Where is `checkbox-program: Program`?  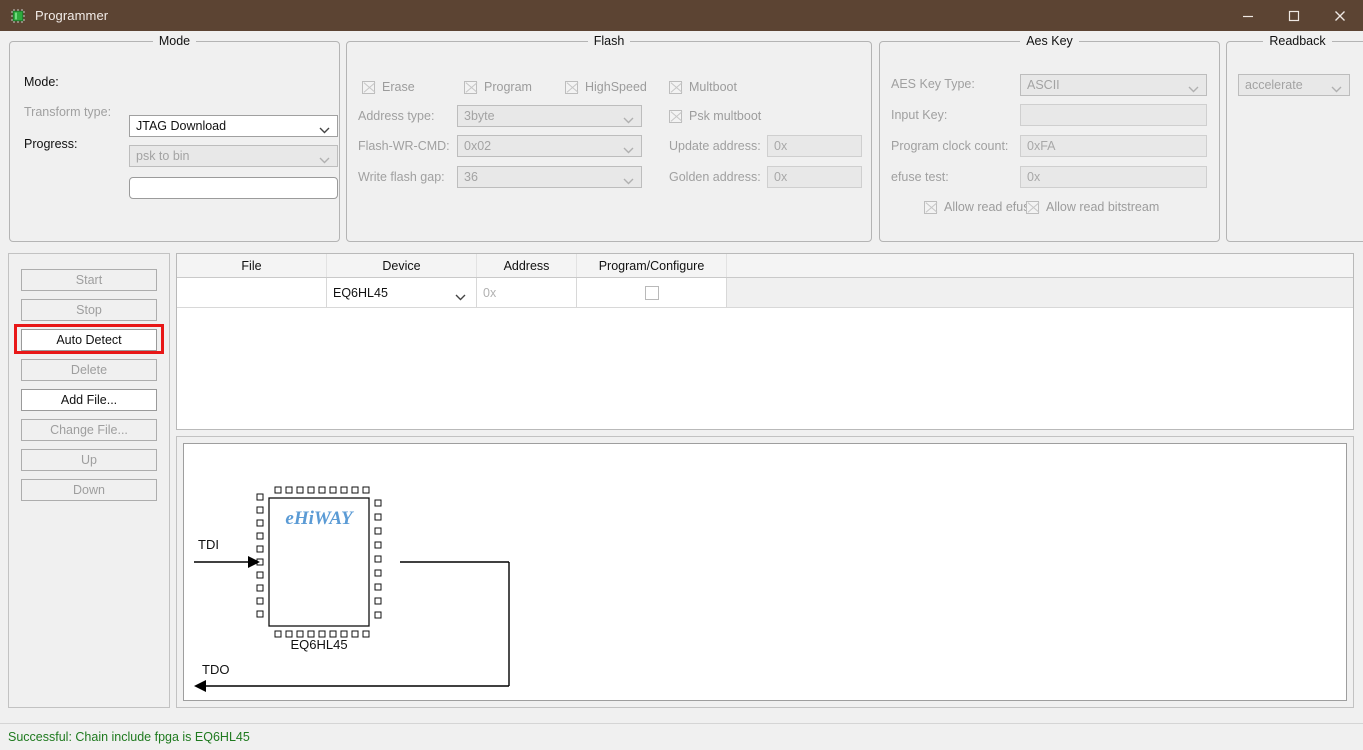 checkbox-program: Program is located at coordinates (498, 87).